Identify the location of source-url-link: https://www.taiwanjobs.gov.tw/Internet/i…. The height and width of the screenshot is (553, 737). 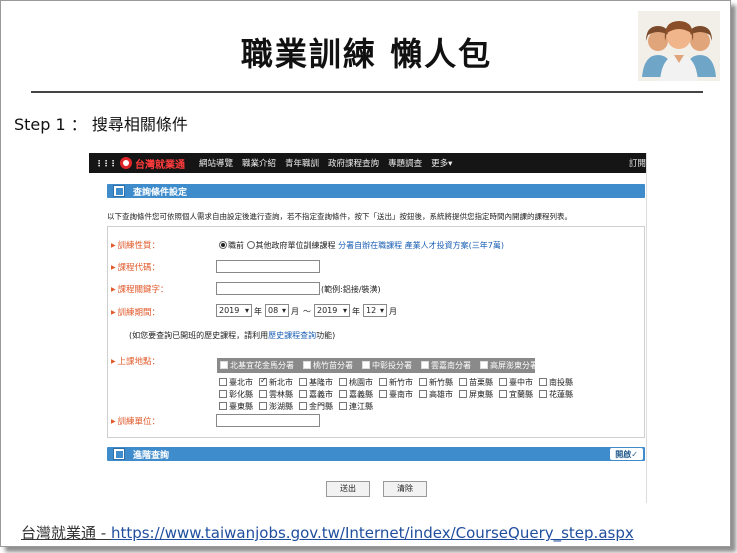
(372, 533).